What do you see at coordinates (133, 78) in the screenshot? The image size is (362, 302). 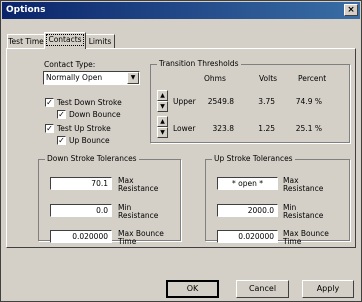 I see `chevron-down-icon: ▼` at bounding box center [133, 78].